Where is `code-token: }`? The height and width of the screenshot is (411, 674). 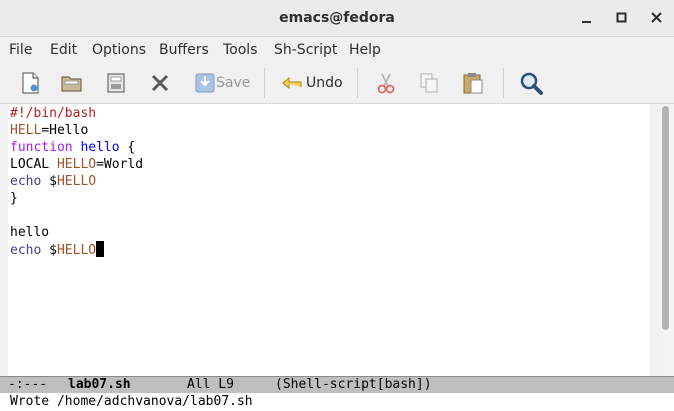
code-token: } is located at coordinates (14, 198).